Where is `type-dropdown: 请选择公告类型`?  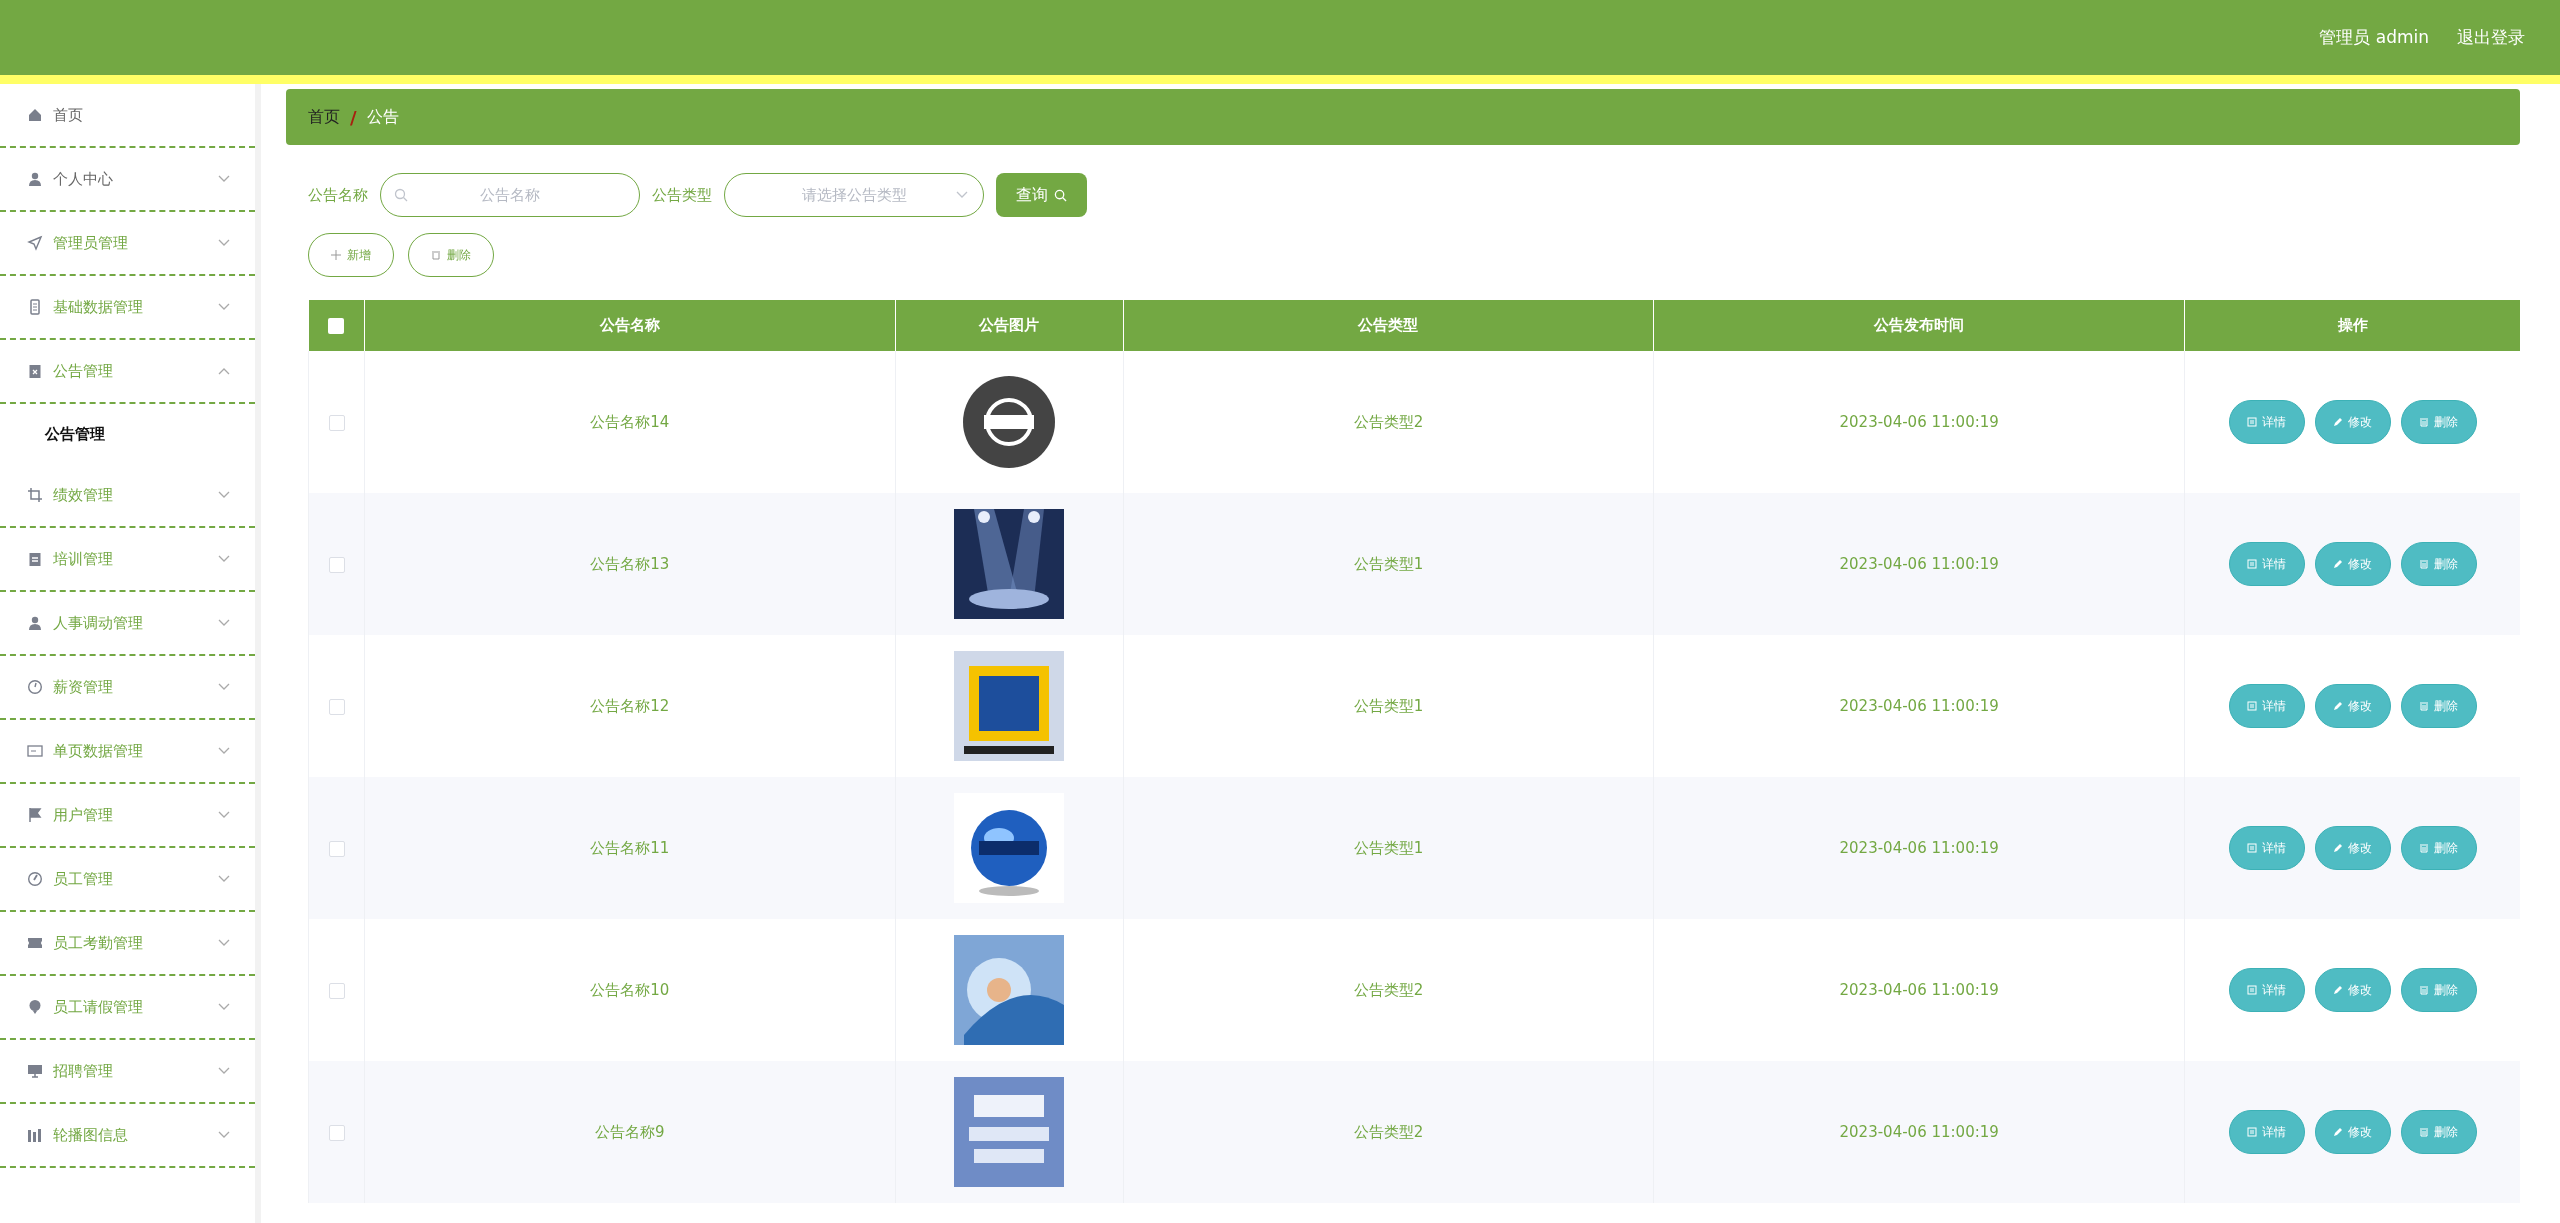
type-dropdown: 请选择公告类型 is located at coordinates (854, 195).